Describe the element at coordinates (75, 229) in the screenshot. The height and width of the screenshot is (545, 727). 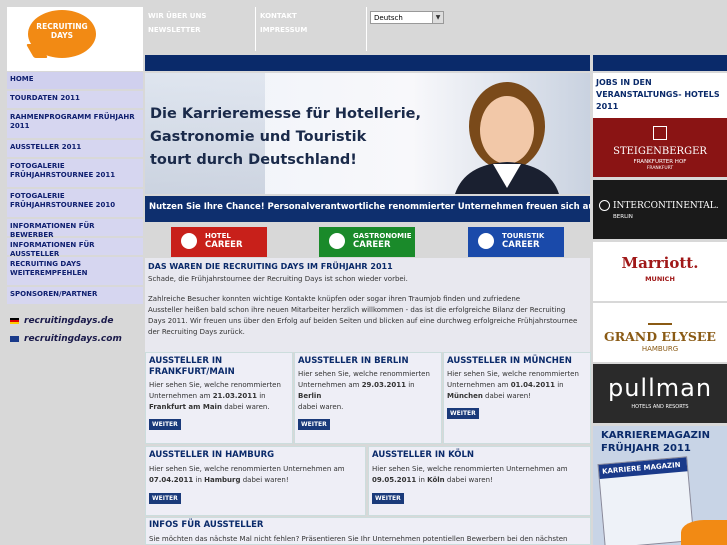
I see `nav-item-info-bewerber: INFORMATIONEN FÜR BEWERBER` at that location.